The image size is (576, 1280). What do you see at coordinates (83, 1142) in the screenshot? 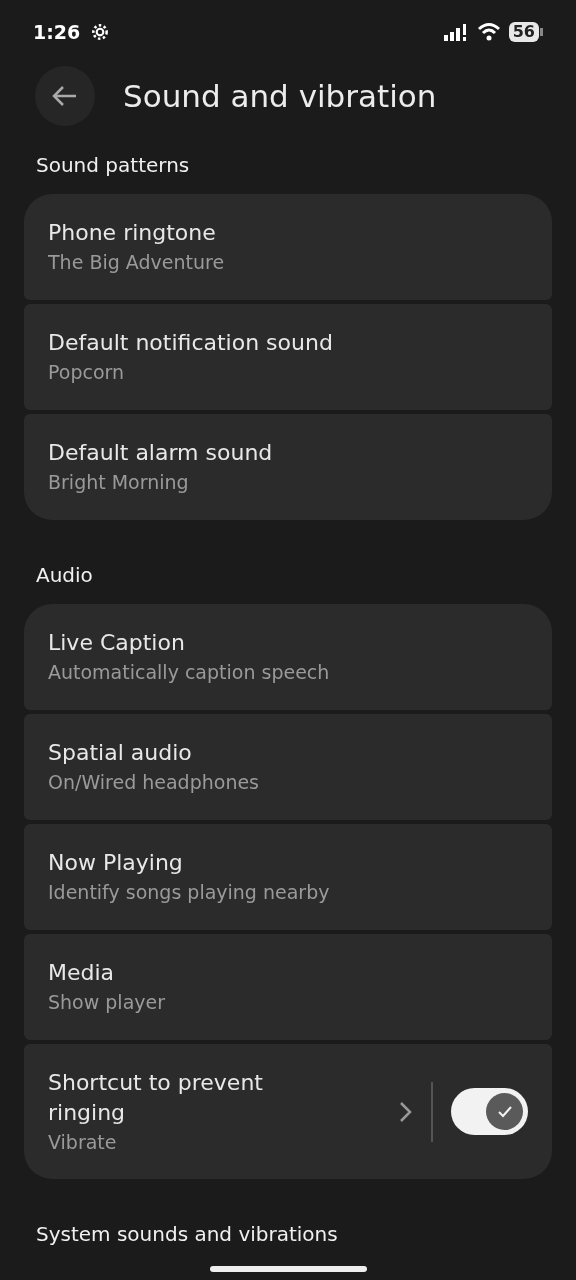
I see `item-subtitle: Vibrate` at bounding box center [83, 1142].